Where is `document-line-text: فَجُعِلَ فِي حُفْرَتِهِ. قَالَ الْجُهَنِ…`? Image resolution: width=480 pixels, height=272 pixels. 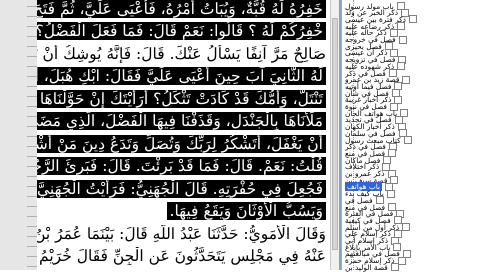
document-line-text: فَجُعِلَ فِي حُفْرَتِهِ. قَالَ الْجُهَنِ… is located at coordinates (181, 189).